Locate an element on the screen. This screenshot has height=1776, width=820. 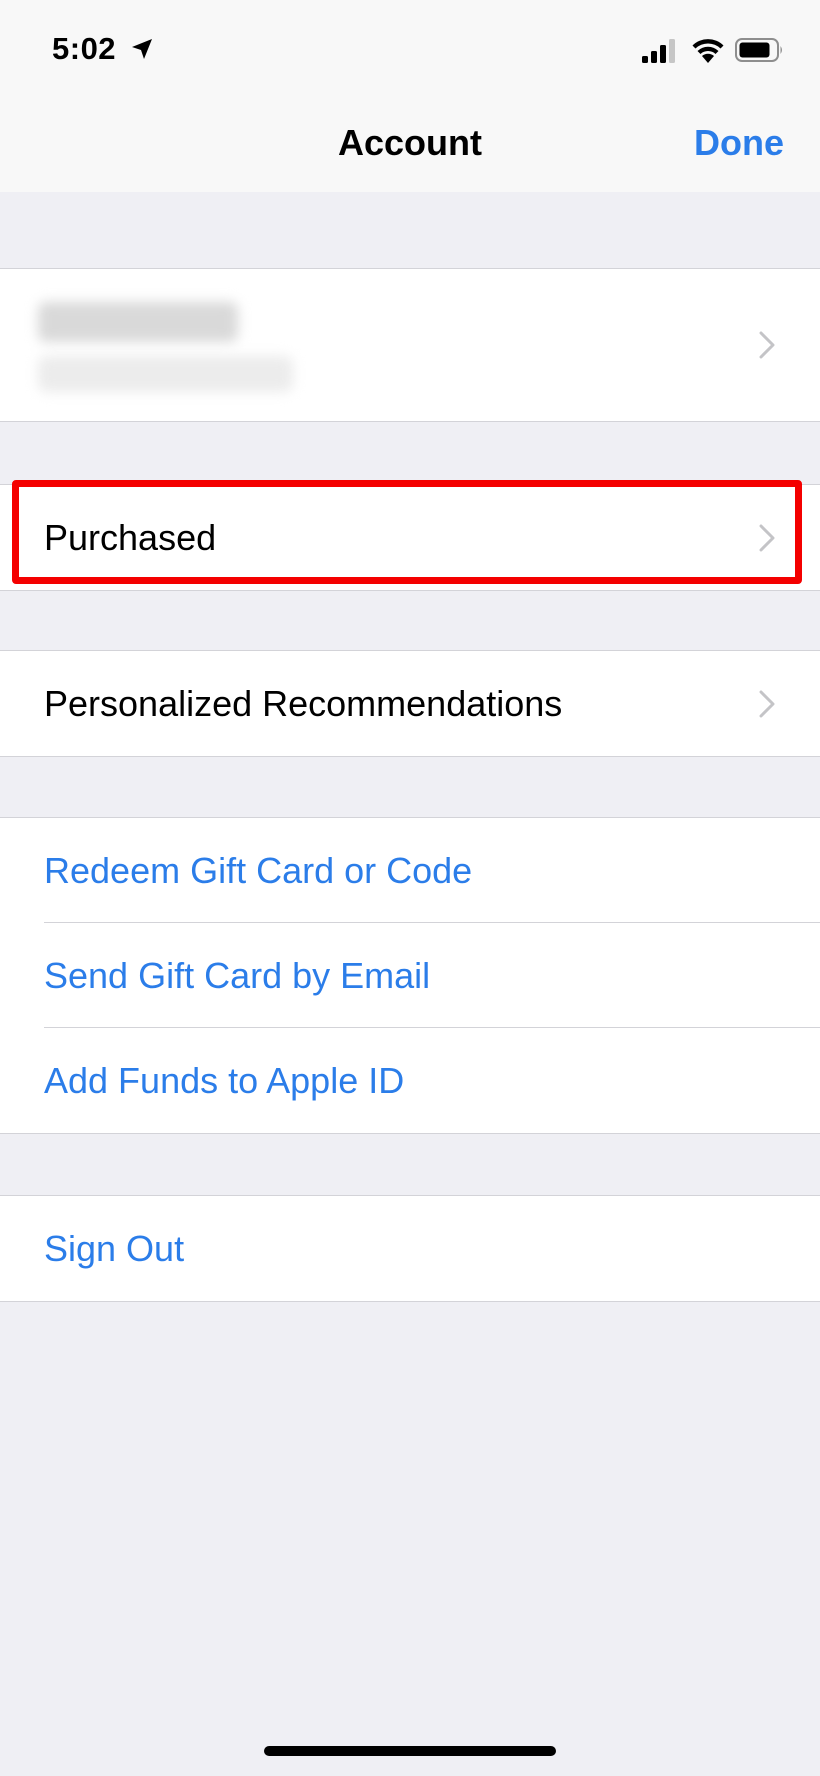
sign-out-group: Sign Out is located at coordinates (410, 1248).